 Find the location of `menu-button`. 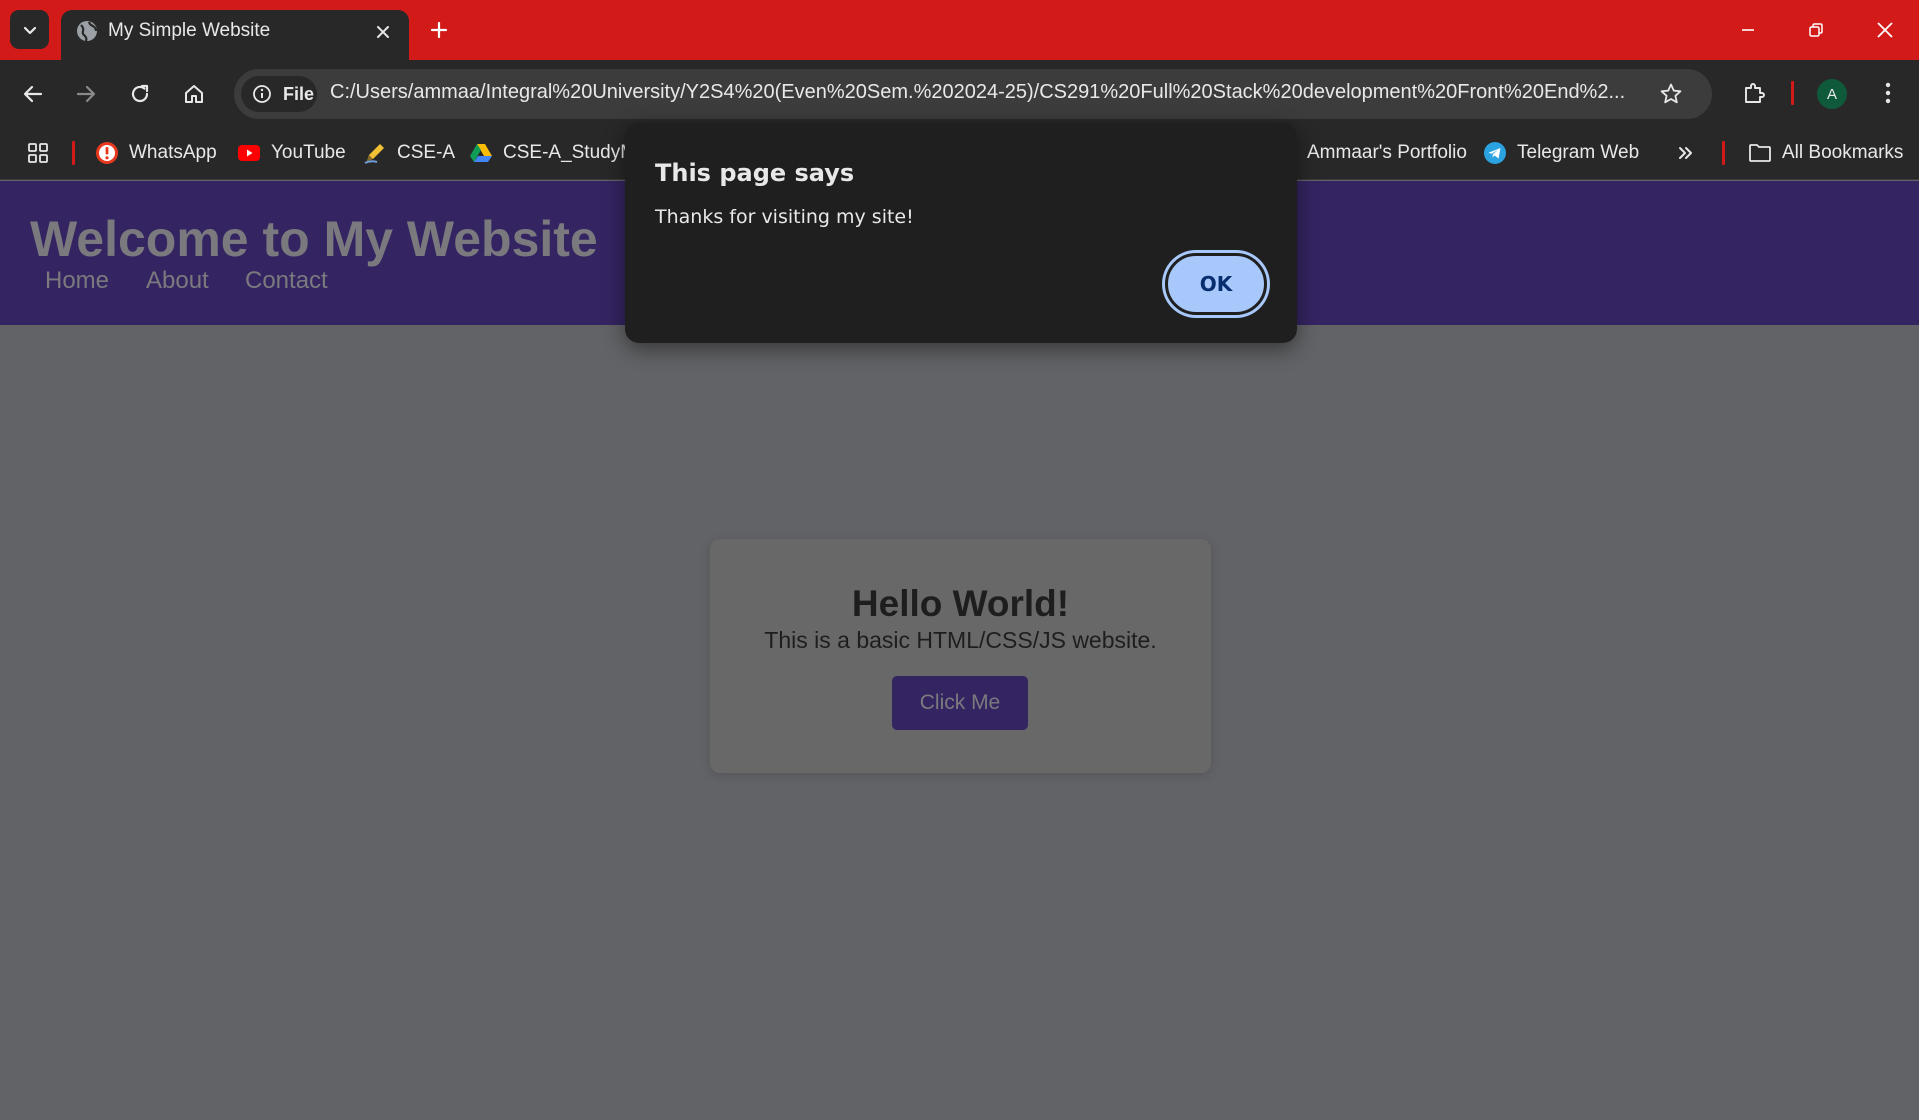

menu-button is located at coordinates (1888, 93).